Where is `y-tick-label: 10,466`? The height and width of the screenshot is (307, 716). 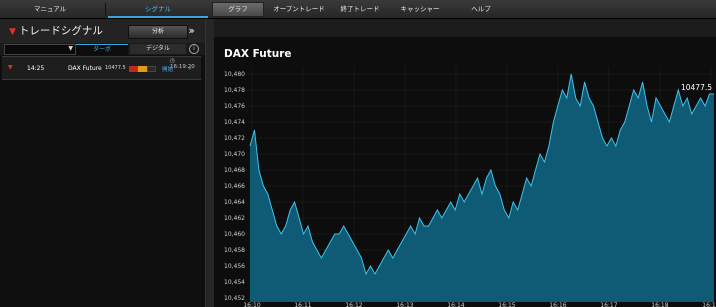
y-tick-label: 10,466 is located at coordinates (234, 186).